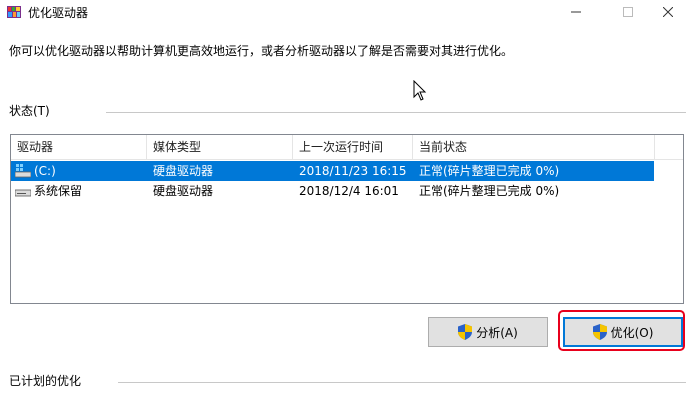 The width and height of the screenshot is (691, 402). I want to click on drive-name: (C:), so click(45, 171).